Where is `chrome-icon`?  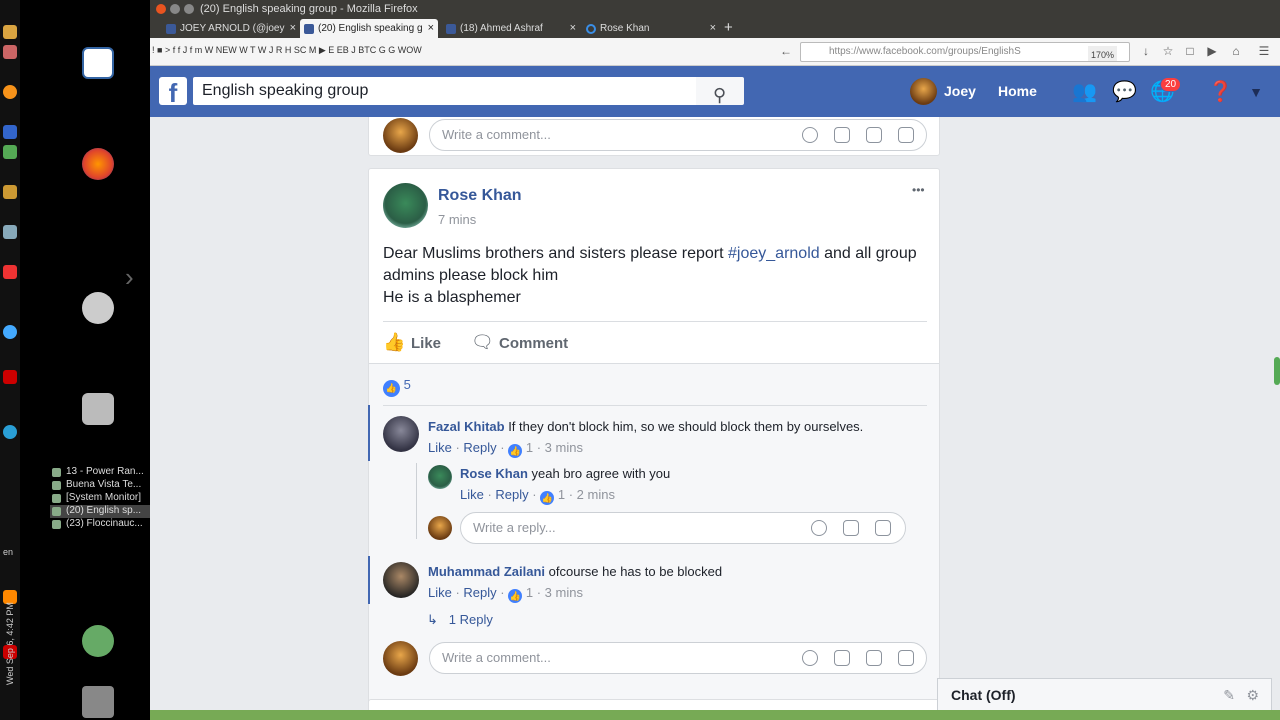
chrome-icon is located at coordinates (10, 332).